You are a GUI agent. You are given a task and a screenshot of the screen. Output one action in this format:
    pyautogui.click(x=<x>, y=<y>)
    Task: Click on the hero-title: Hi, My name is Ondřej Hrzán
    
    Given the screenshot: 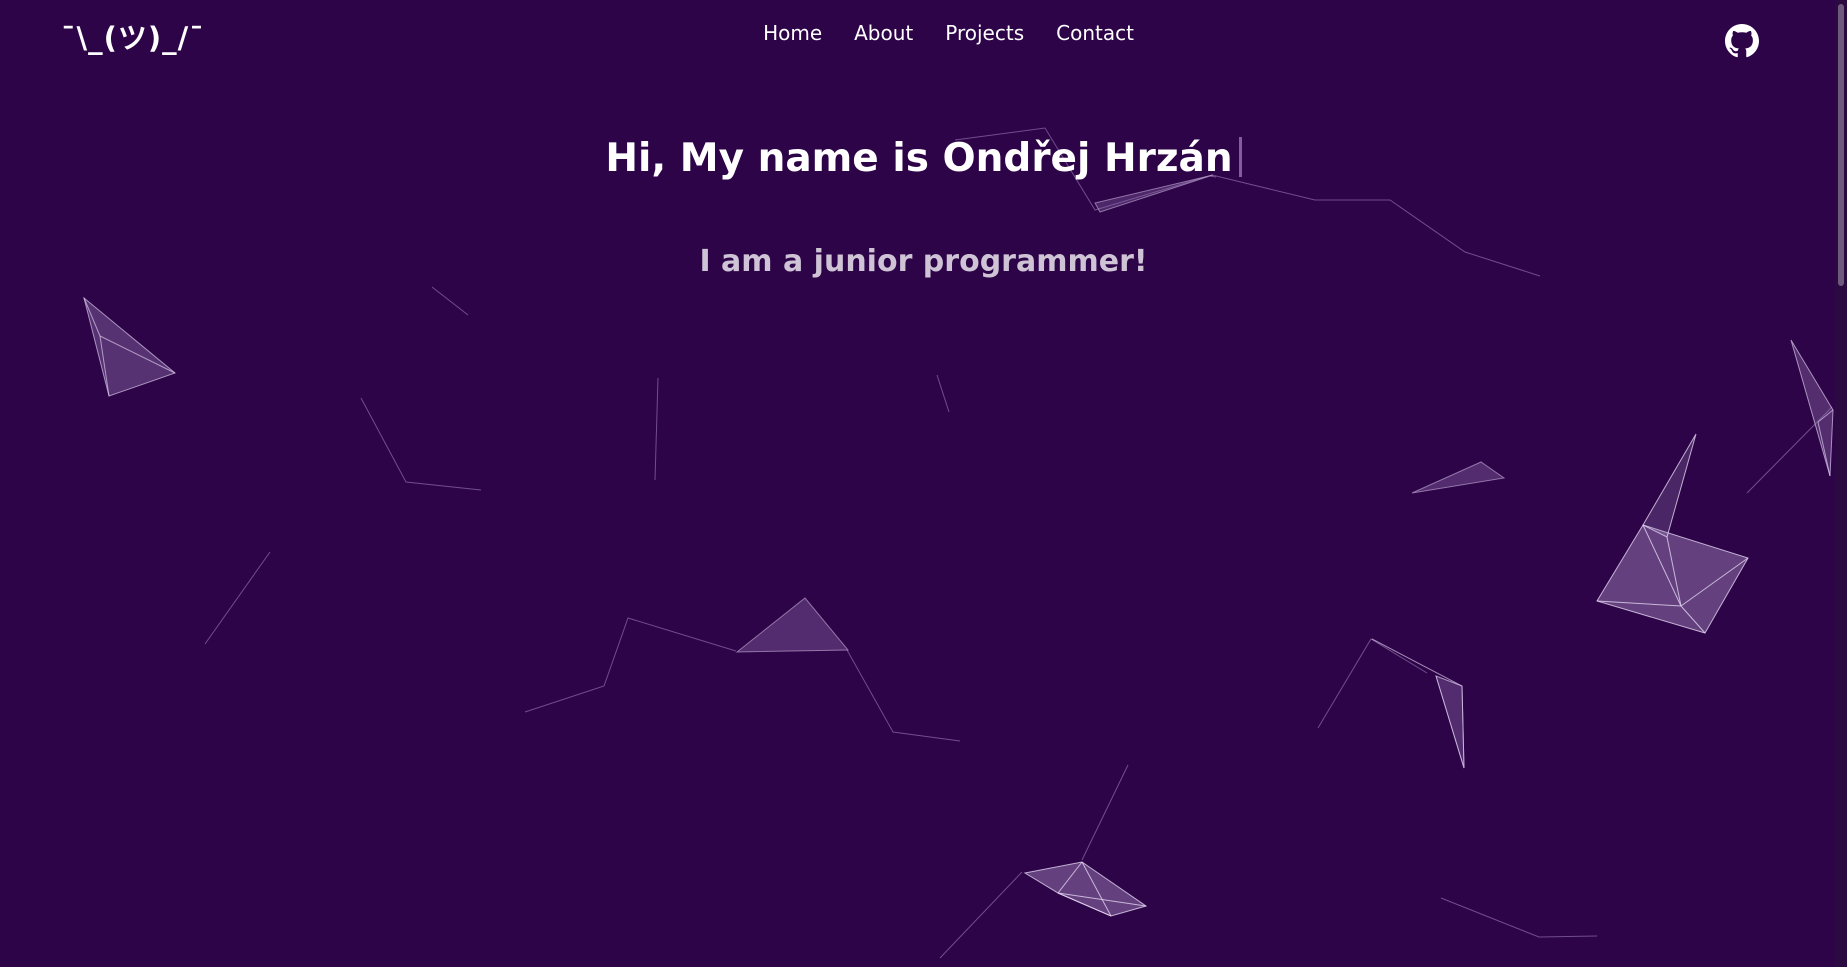 What is the action you would take?
    pyautogui.click(x=923, y=158)
    